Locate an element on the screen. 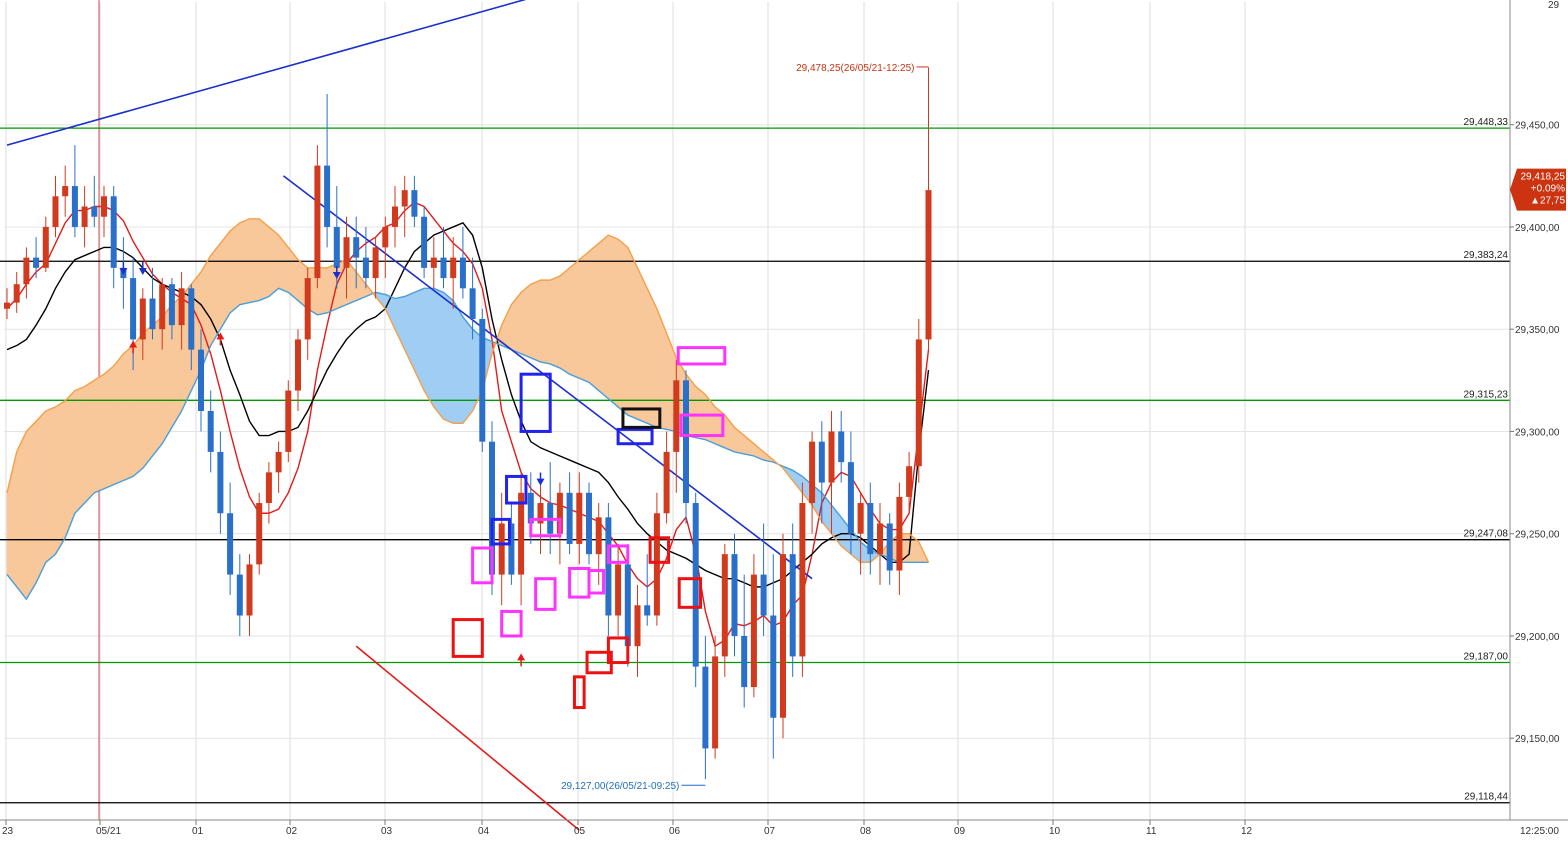 The height and width of the screenshot is (846, 1568). x-tick-label: 11 is located at coordinates (1151, 831).